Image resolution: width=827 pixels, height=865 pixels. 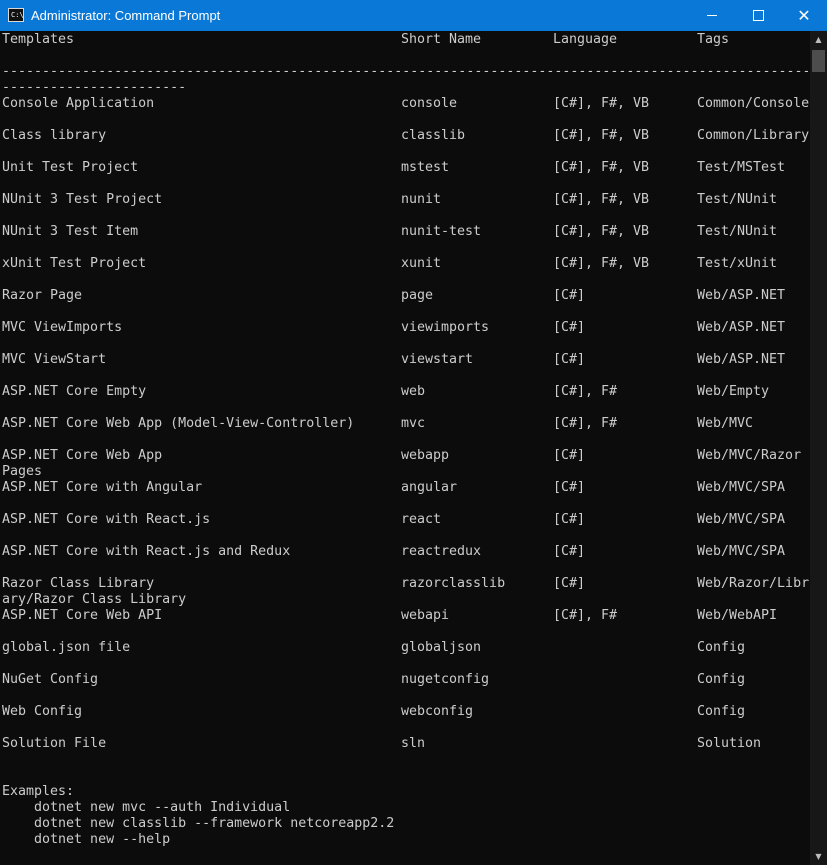 What do you see at coordinates (725, 423) in the screenshot?
I see `tags: Web/MVC` at bounding box center [725, 423].